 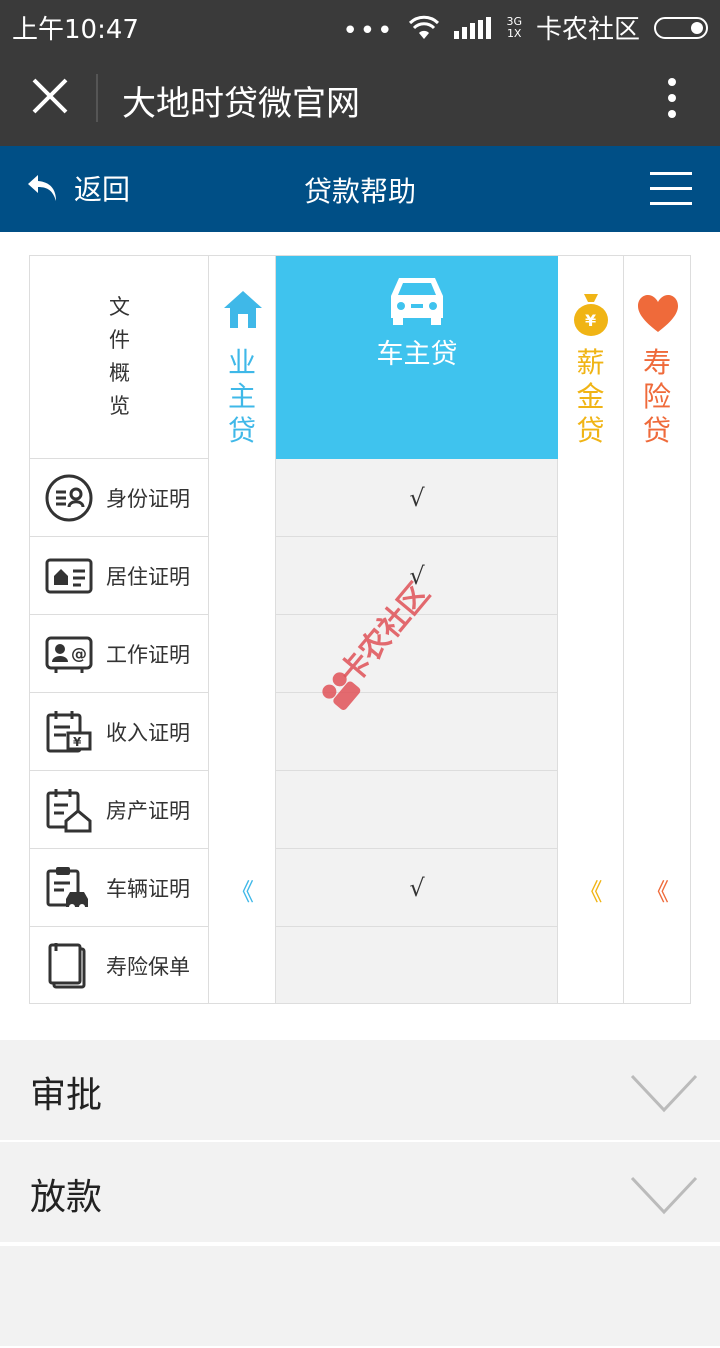 What do you see at coordinates (148, 498) in the screenshot?
I see `doc-label: 身份证明` at bounding box center [148, 498].